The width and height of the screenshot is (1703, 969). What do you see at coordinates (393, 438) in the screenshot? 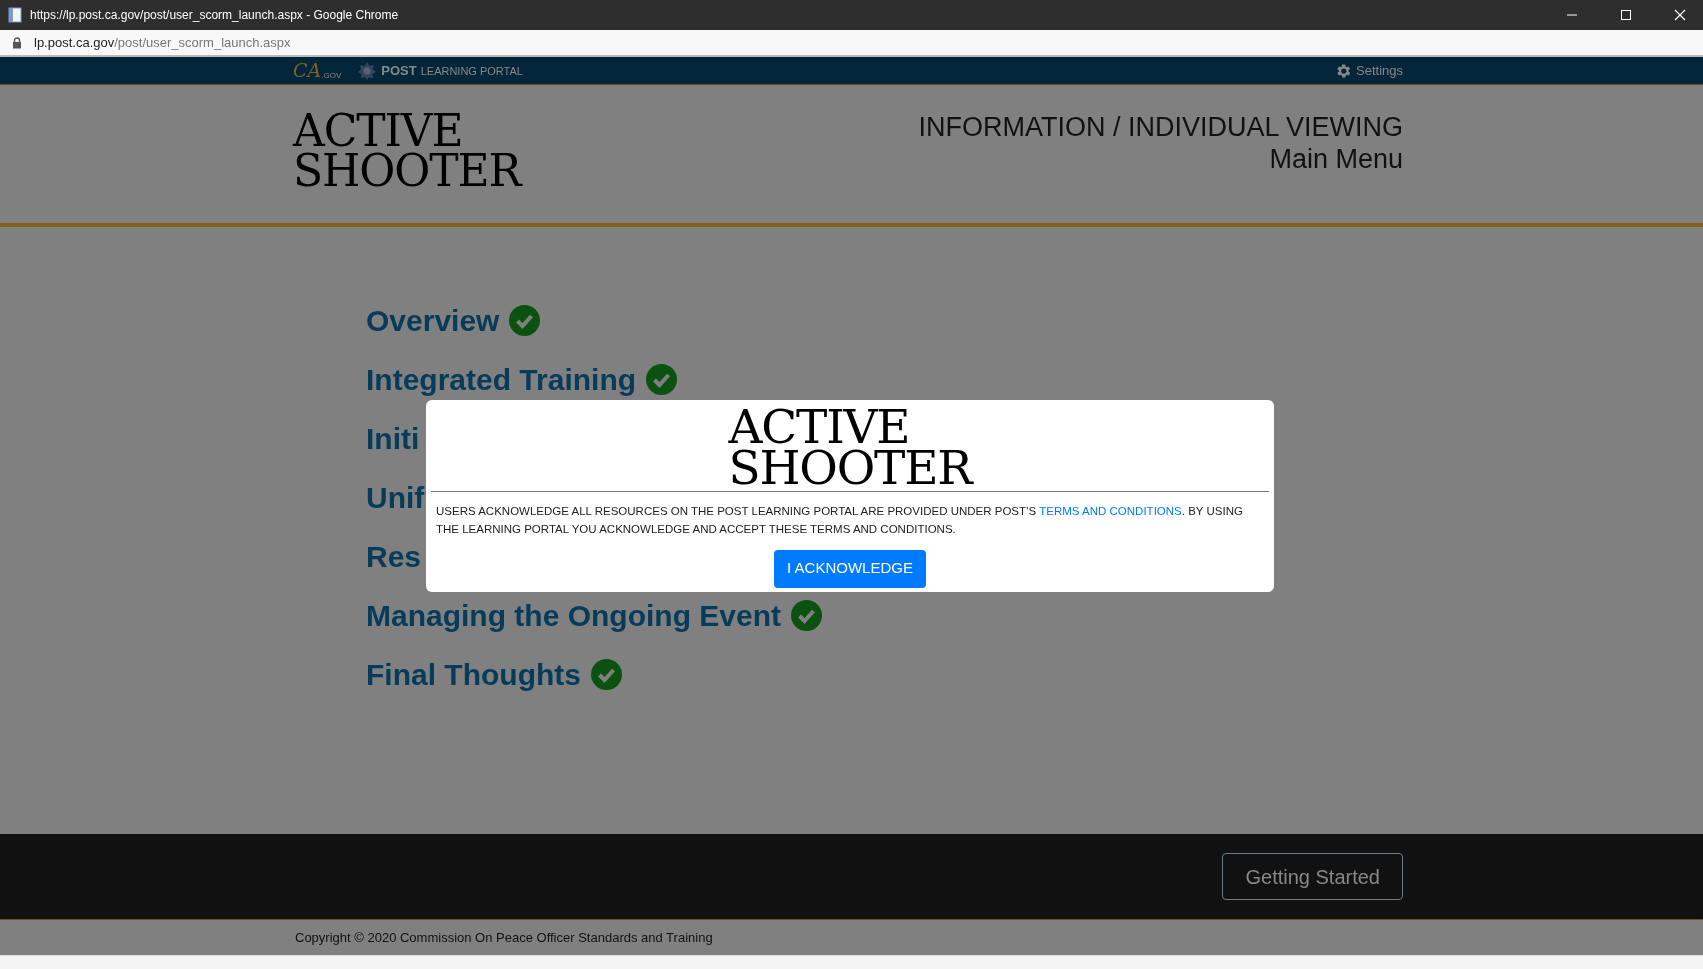
I see `menu-link: Initi` at bounding box center [393, 438].